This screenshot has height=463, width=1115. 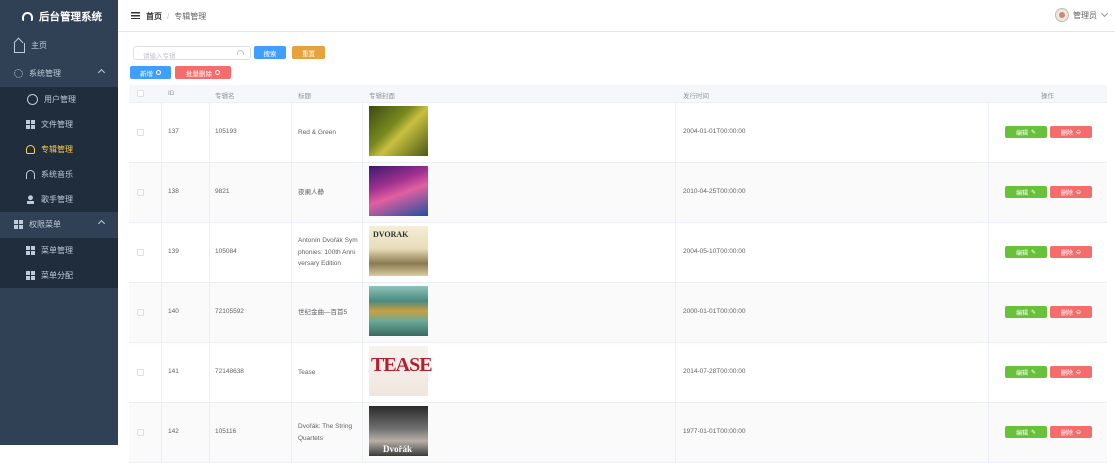 What do you see at coordinates (159, 56) in the screenshot?
I see `search-placeholder: 请输入专辑` at bounding box center [159, 56].